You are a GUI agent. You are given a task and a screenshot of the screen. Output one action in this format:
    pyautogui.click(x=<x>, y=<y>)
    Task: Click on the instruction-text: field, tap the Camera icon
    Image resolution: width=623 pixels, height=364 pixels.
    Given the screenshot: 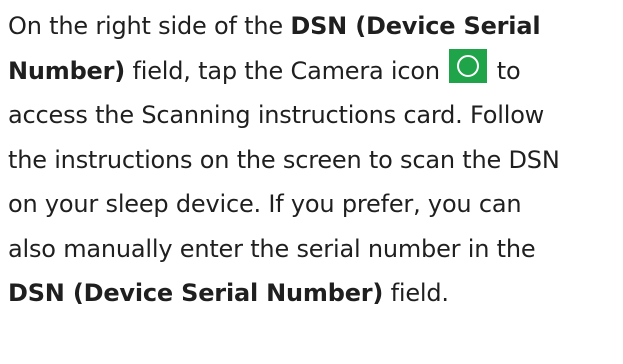 What is the action you would take?
    pyautogui.click(x=286, y=70)
    